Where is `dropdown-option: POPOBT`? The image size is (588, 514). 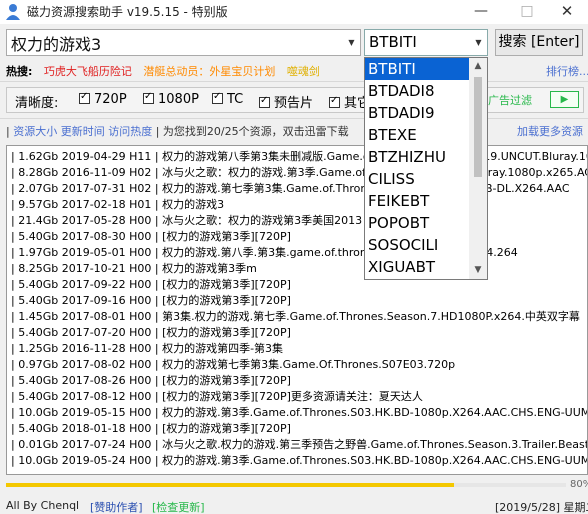
dropdown-option: POPOBT is located at coordinates (417, 223).